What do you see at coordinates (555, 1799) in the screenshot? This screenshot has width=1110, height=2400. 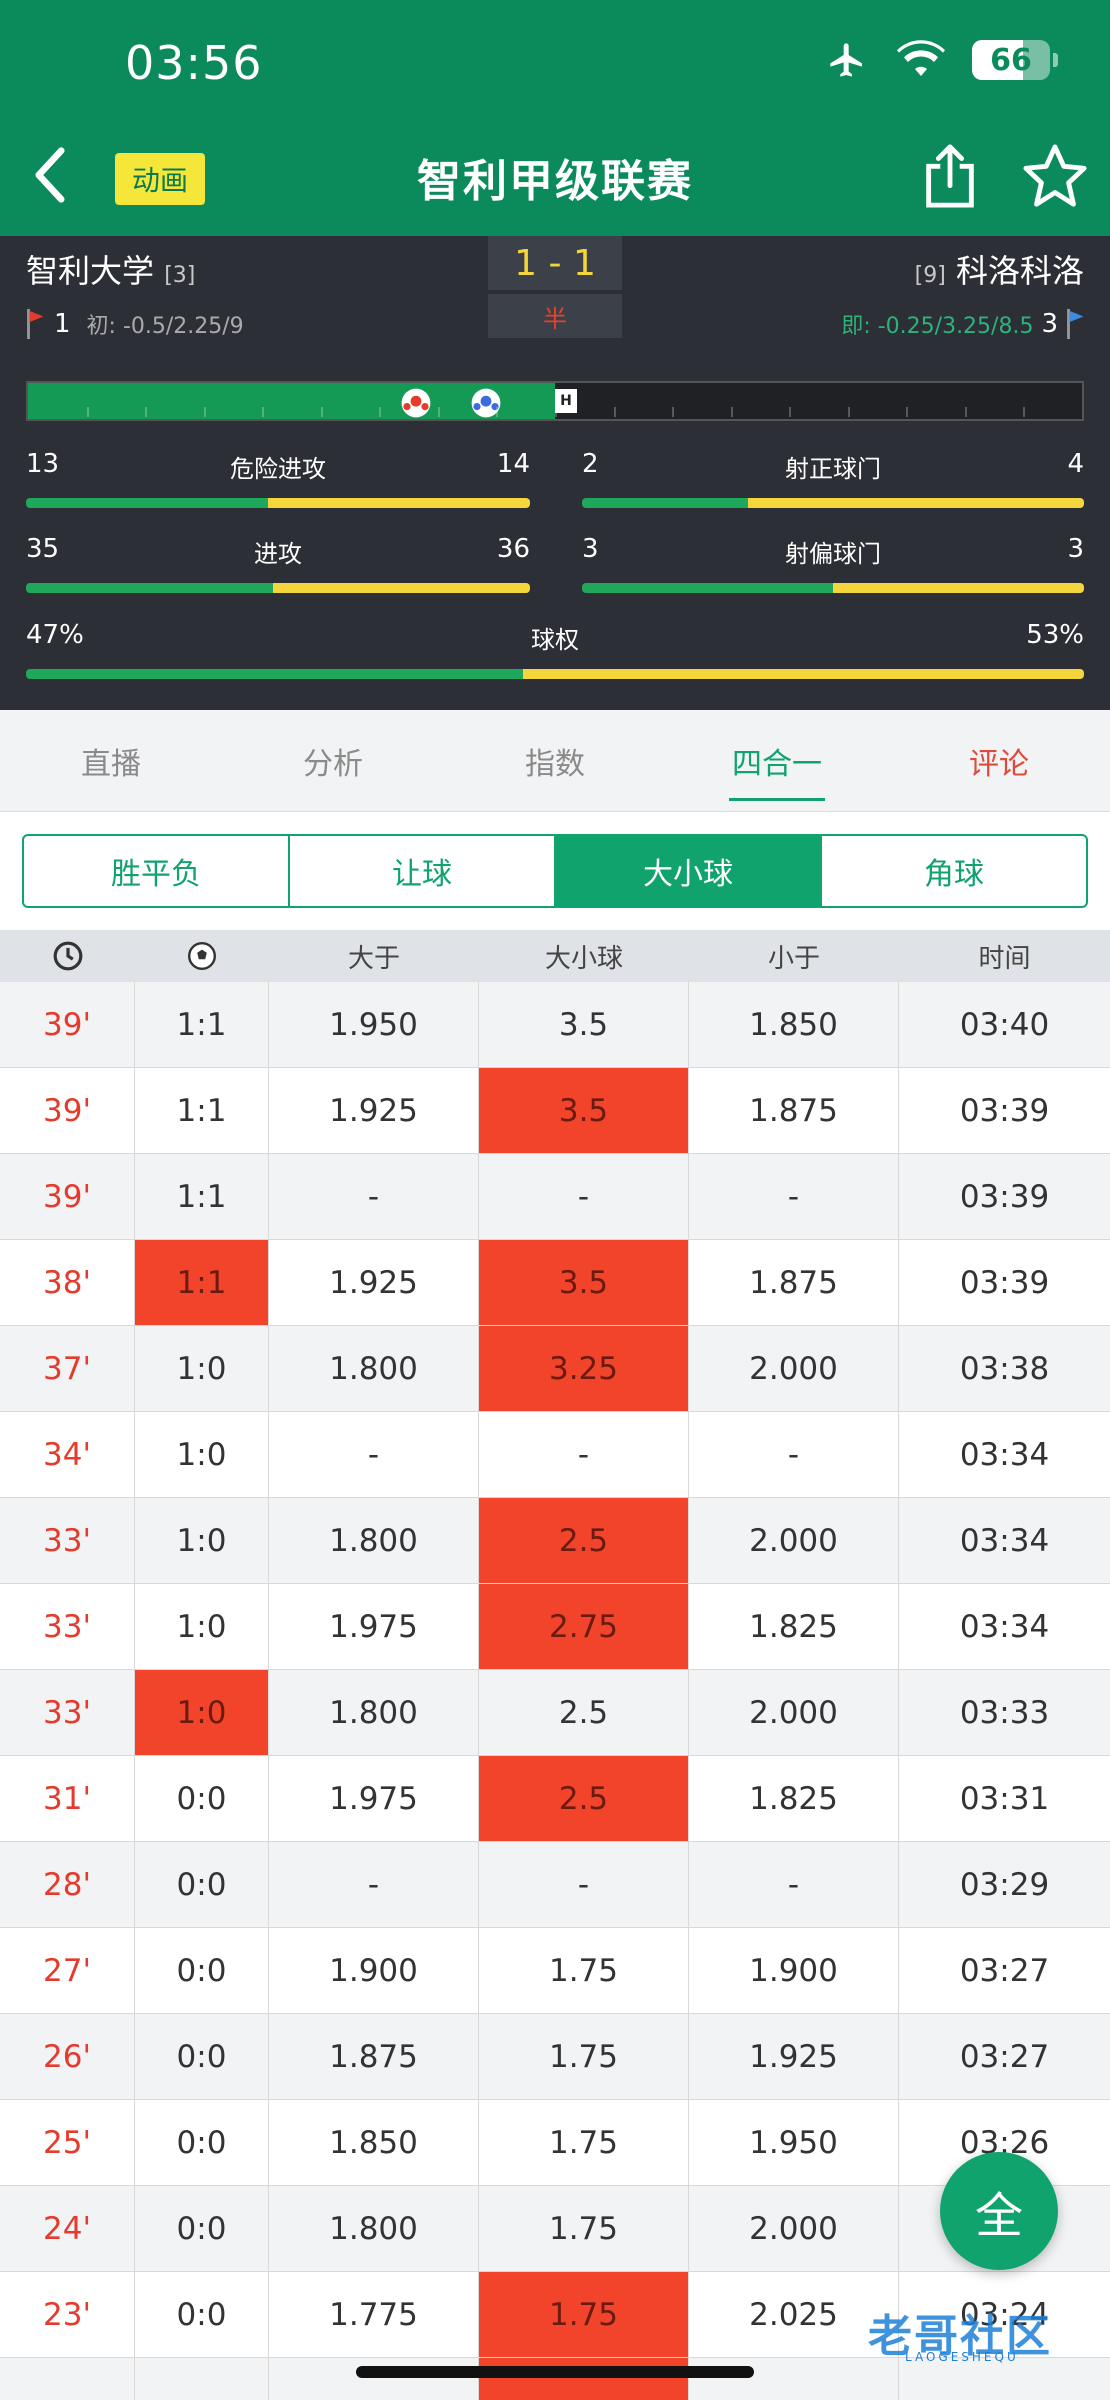 I see `table-row: 31' 0:0 1.975 2.5 1.825 03:31` at bounding box center [555, 1799].